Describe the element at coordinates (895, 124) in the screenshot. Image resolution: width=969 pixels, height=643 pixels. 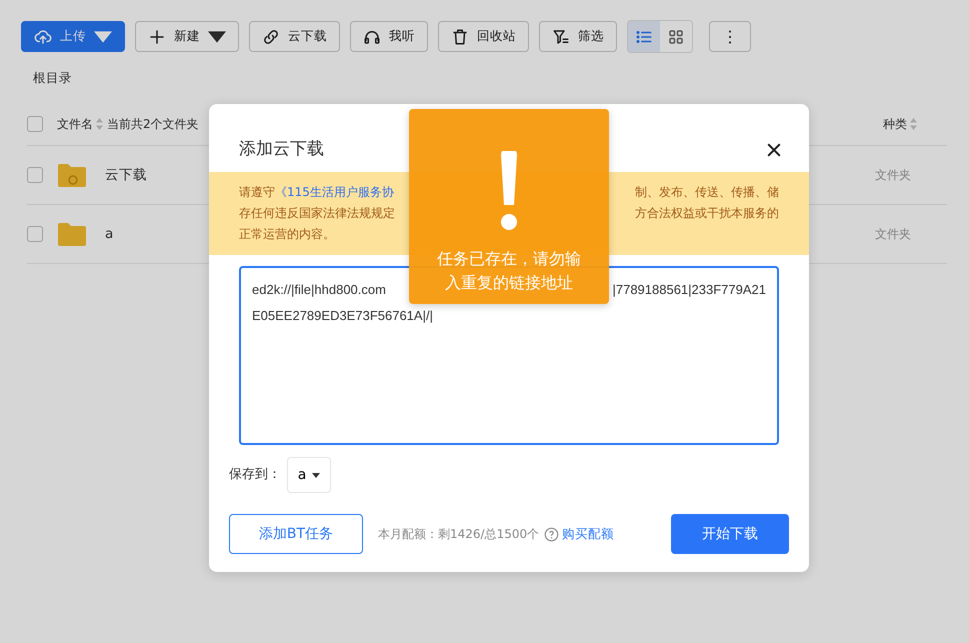
I see `column-header: 种类` at that location.